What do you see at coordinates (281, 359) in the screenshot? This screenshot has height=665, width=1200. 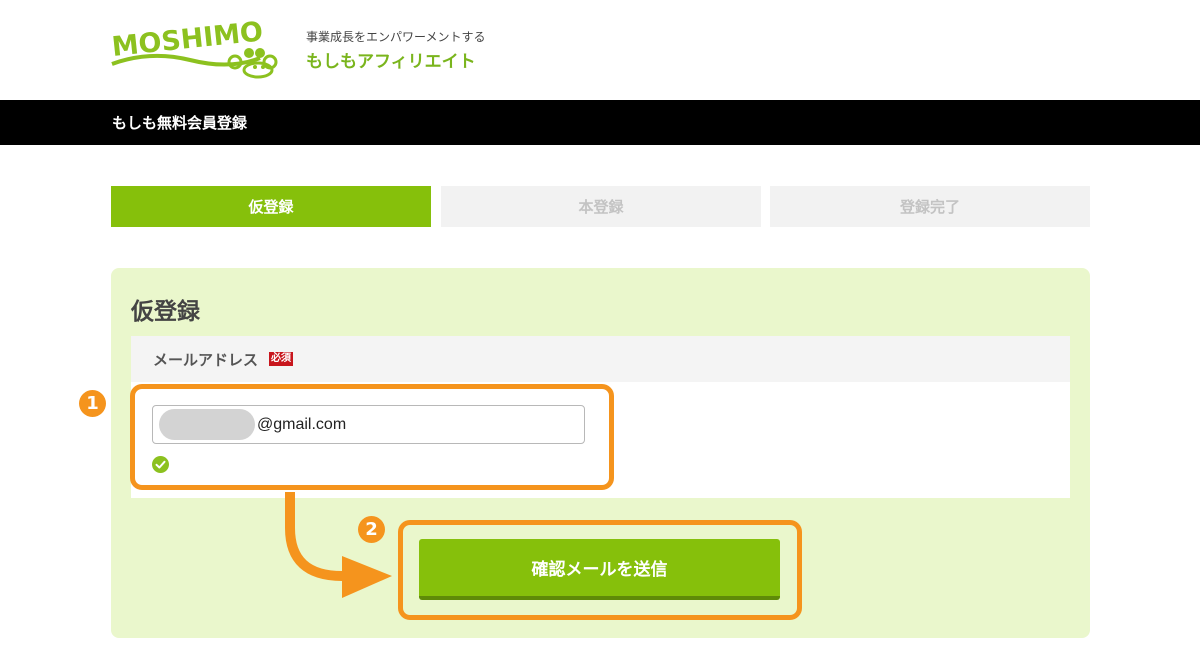 I see `required-badge: 必須` at bounding box center [281, 359].